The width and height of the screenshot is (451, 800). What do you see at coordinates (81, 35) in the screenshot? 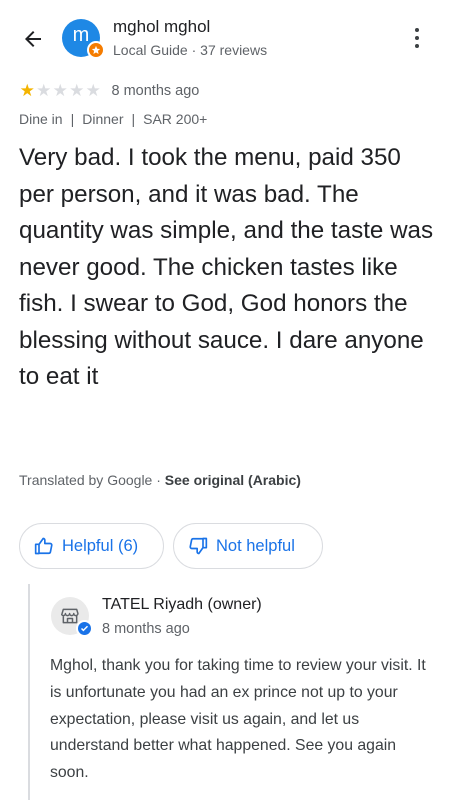
I see `avatar-letter: m` at bounding box center [81, 35].